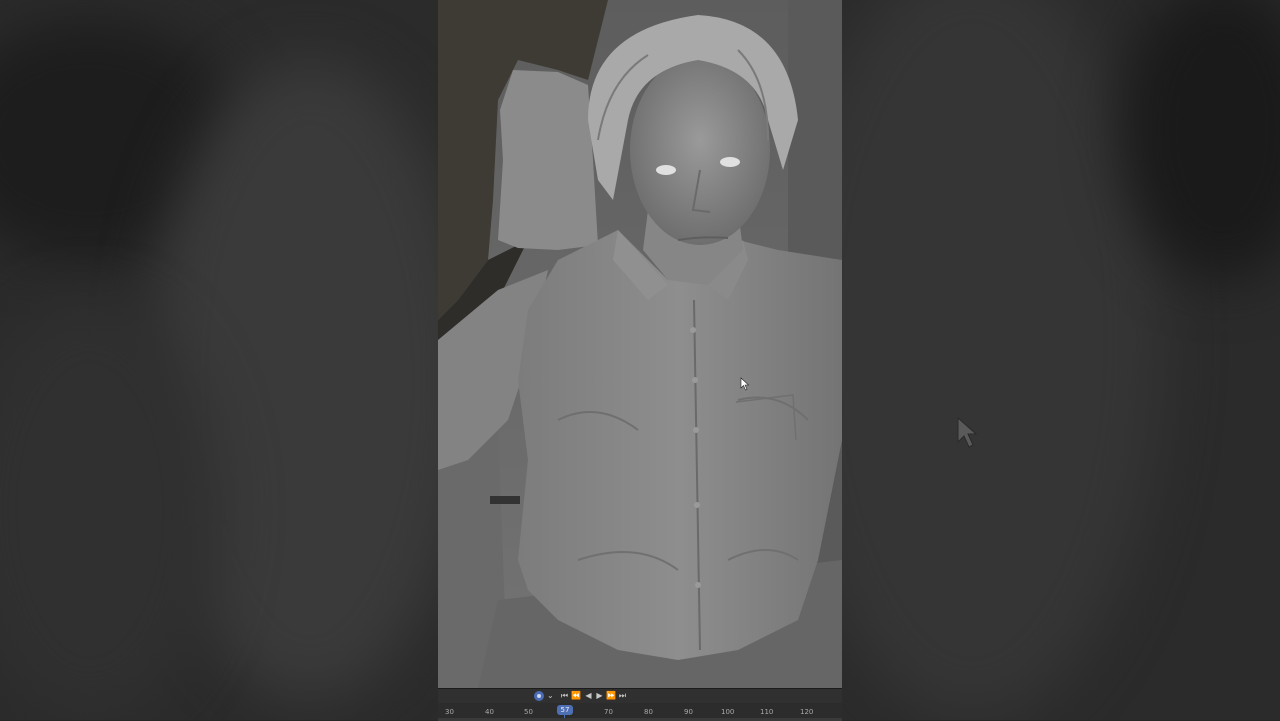 This screenshot has width=1280, height=721. Describe the element at coordinates (528, 712) in the screenshot. I see `tick-label: 50` at that location.